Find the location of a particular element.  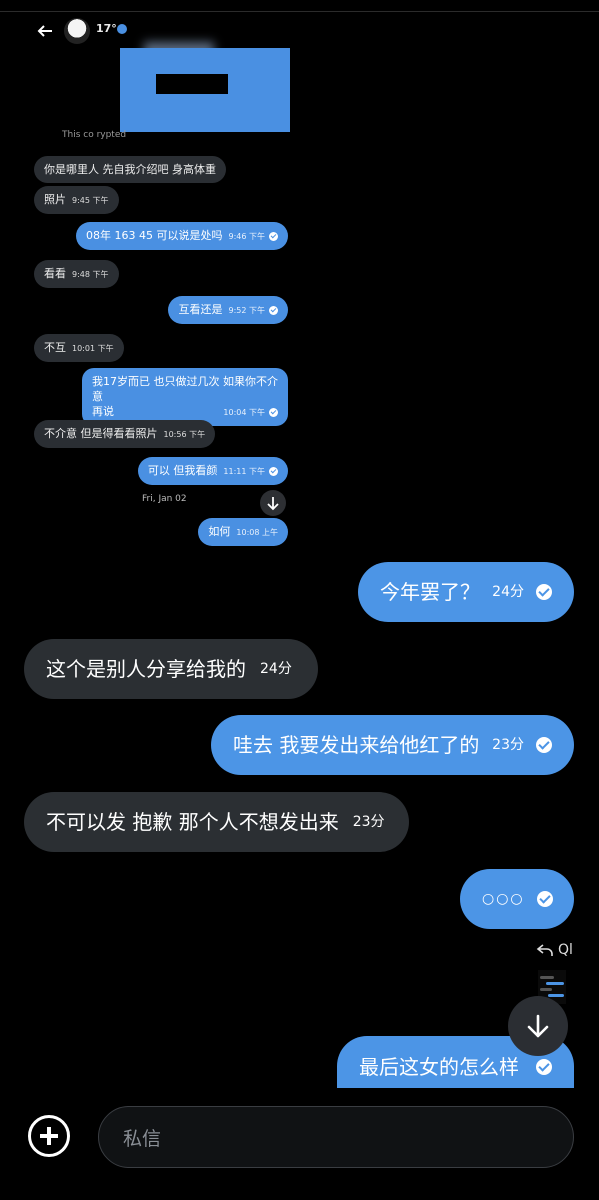

message-bubble: 今年罢了？ 24分 is located at coordinates (466, 592).